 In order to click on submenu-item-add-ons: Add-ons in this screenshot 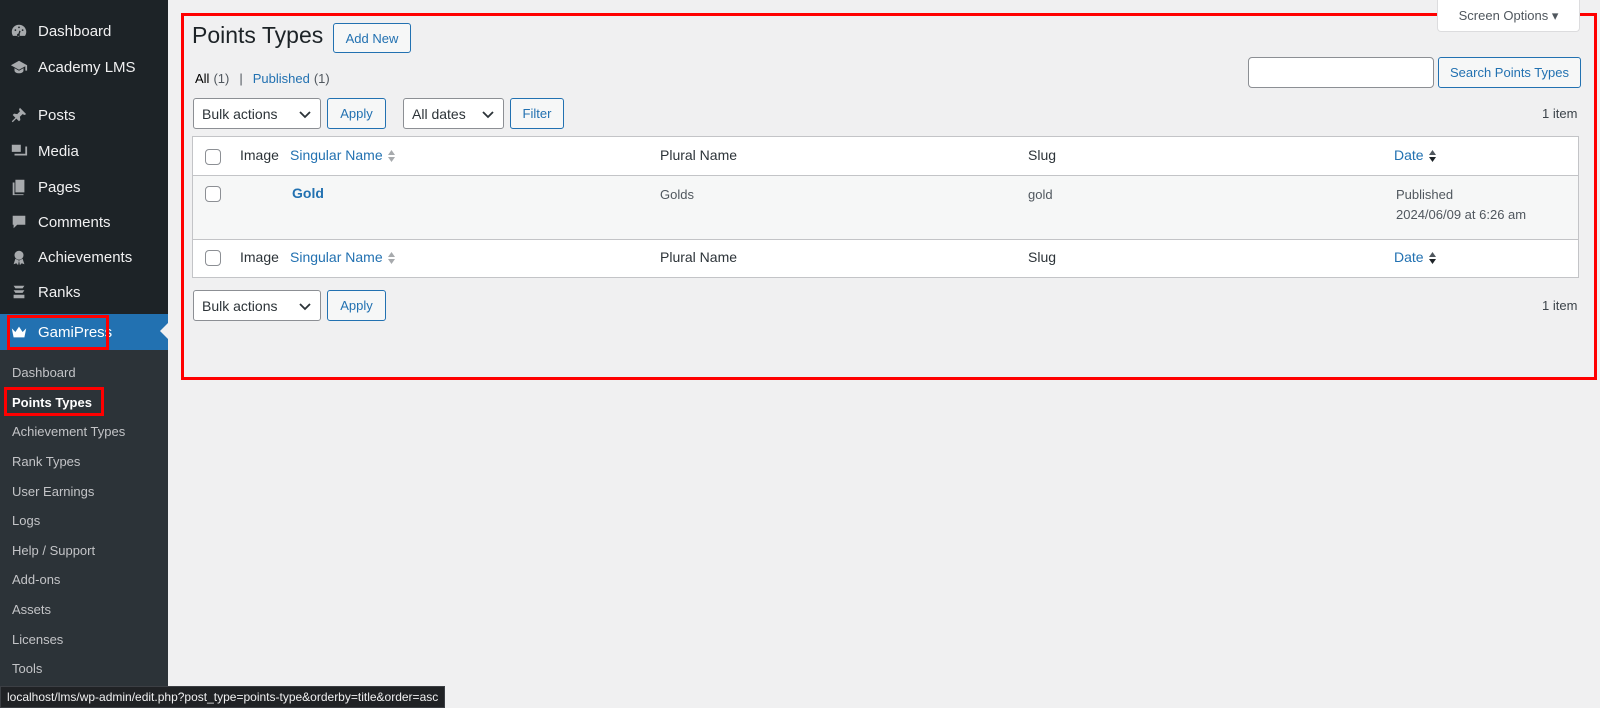, I will do `click(36, 579)`.